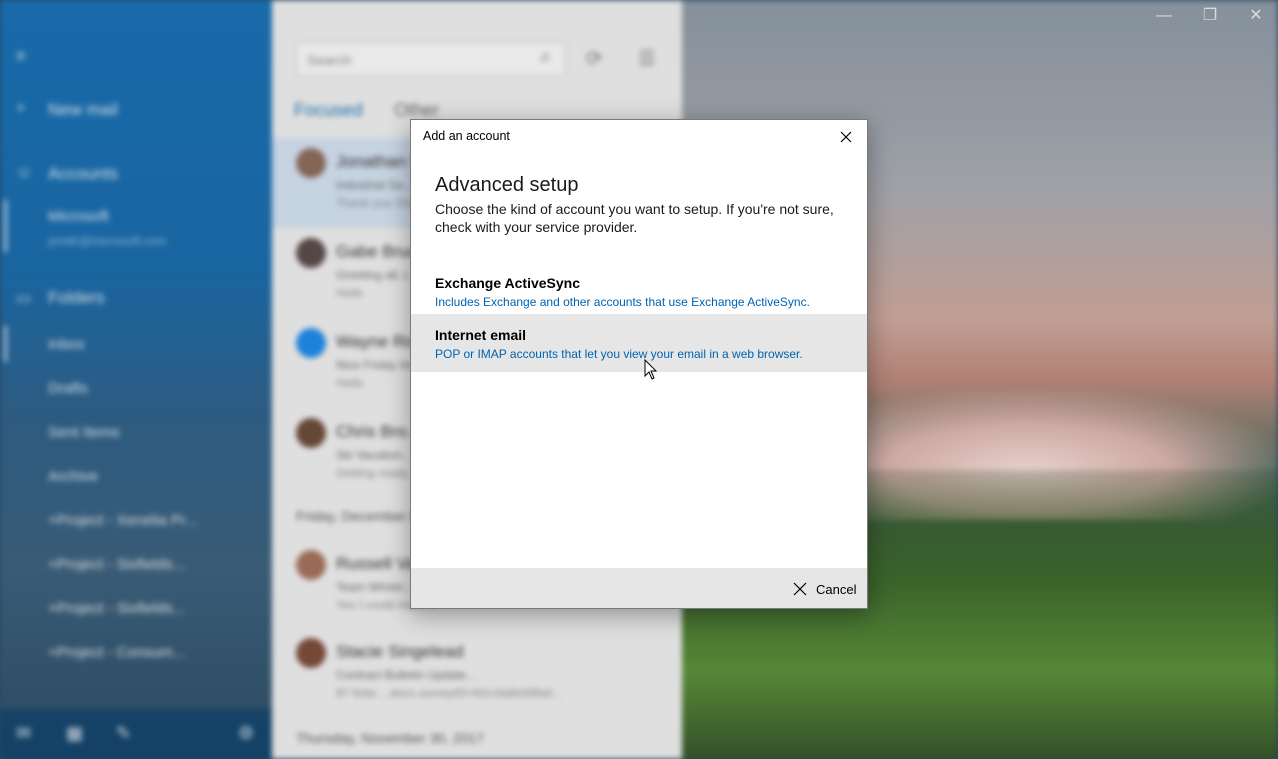 The width and height of the screenshot is (1278, 759). I want to click on minimize-button: —, so click(1164, 16).